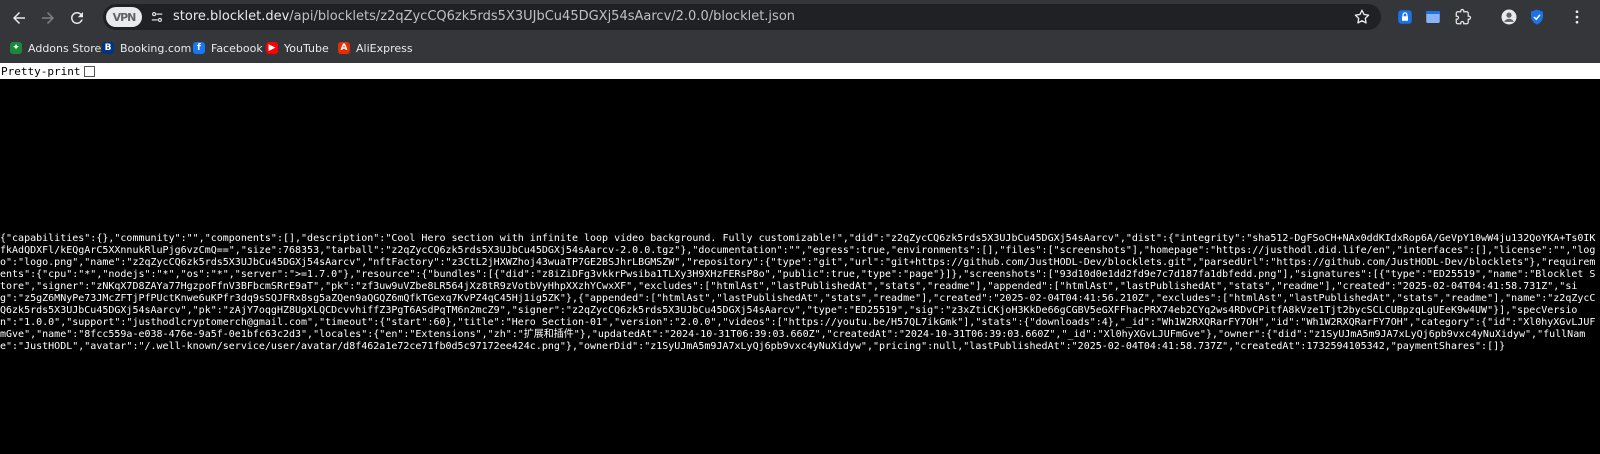 Image resolution: width=1600 pixels, height=454 pixels. I want to click on profile-avatar-icon, so click(1509, 17).